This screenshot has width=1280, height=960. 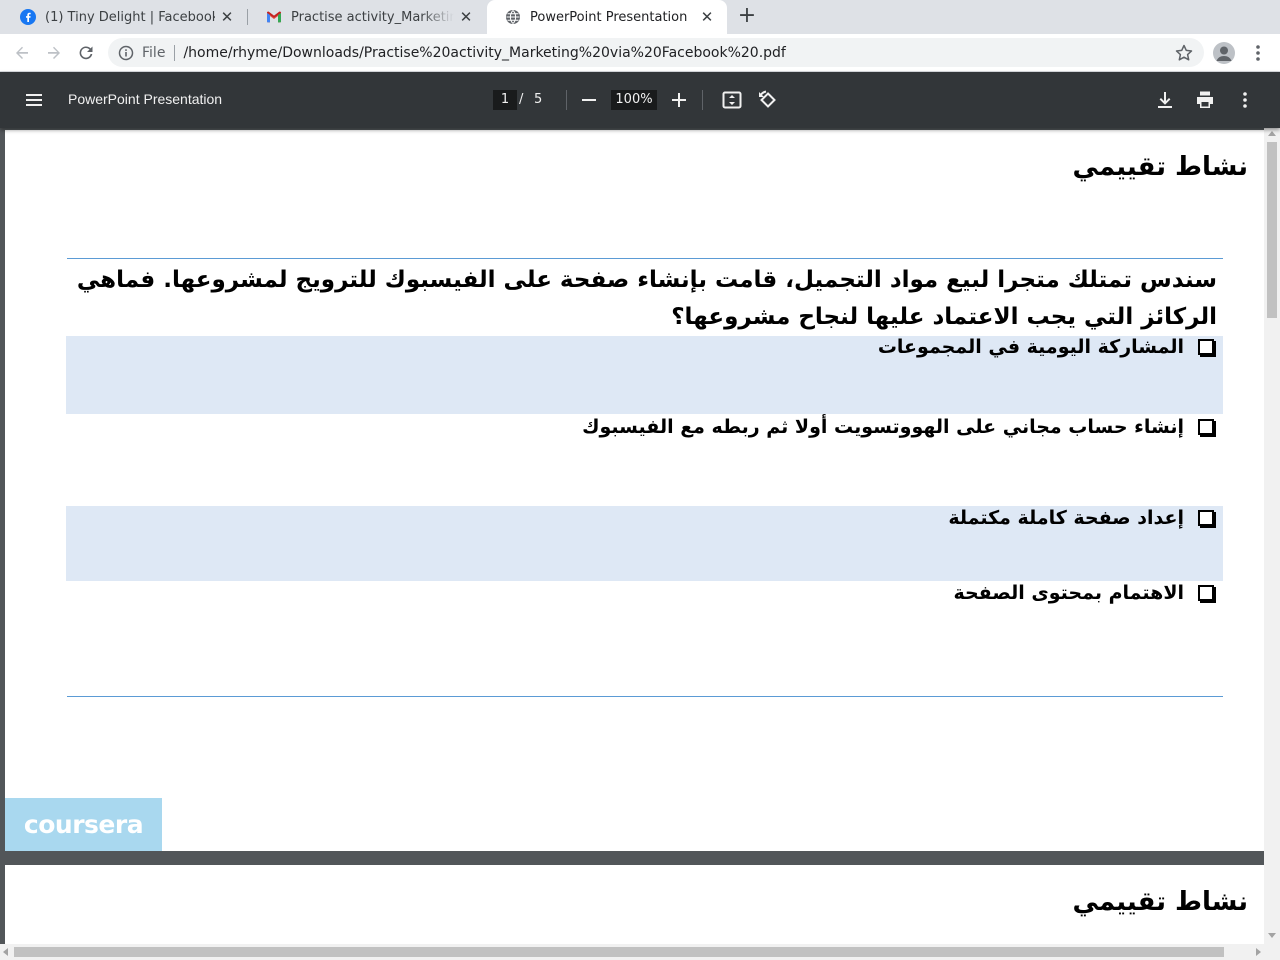 I want to click on scroll-left-arrow, so click(x=5, y=952).